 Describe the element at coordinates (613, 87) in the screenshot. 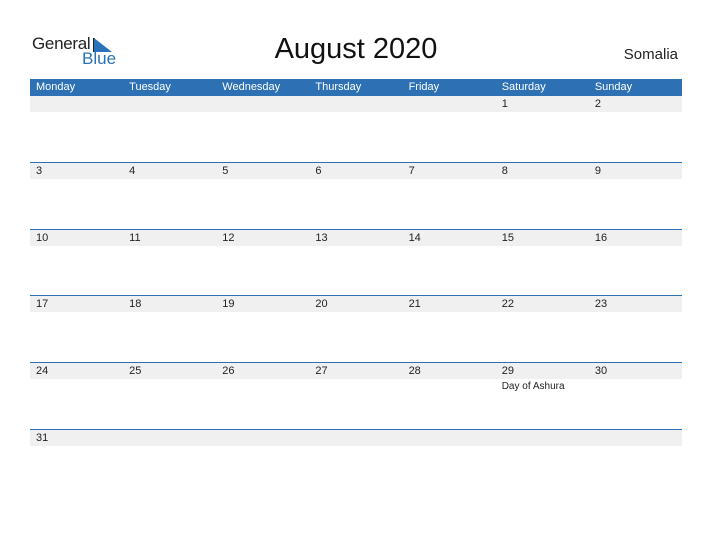

I see `weekday-sunday: Sunday` at that location.